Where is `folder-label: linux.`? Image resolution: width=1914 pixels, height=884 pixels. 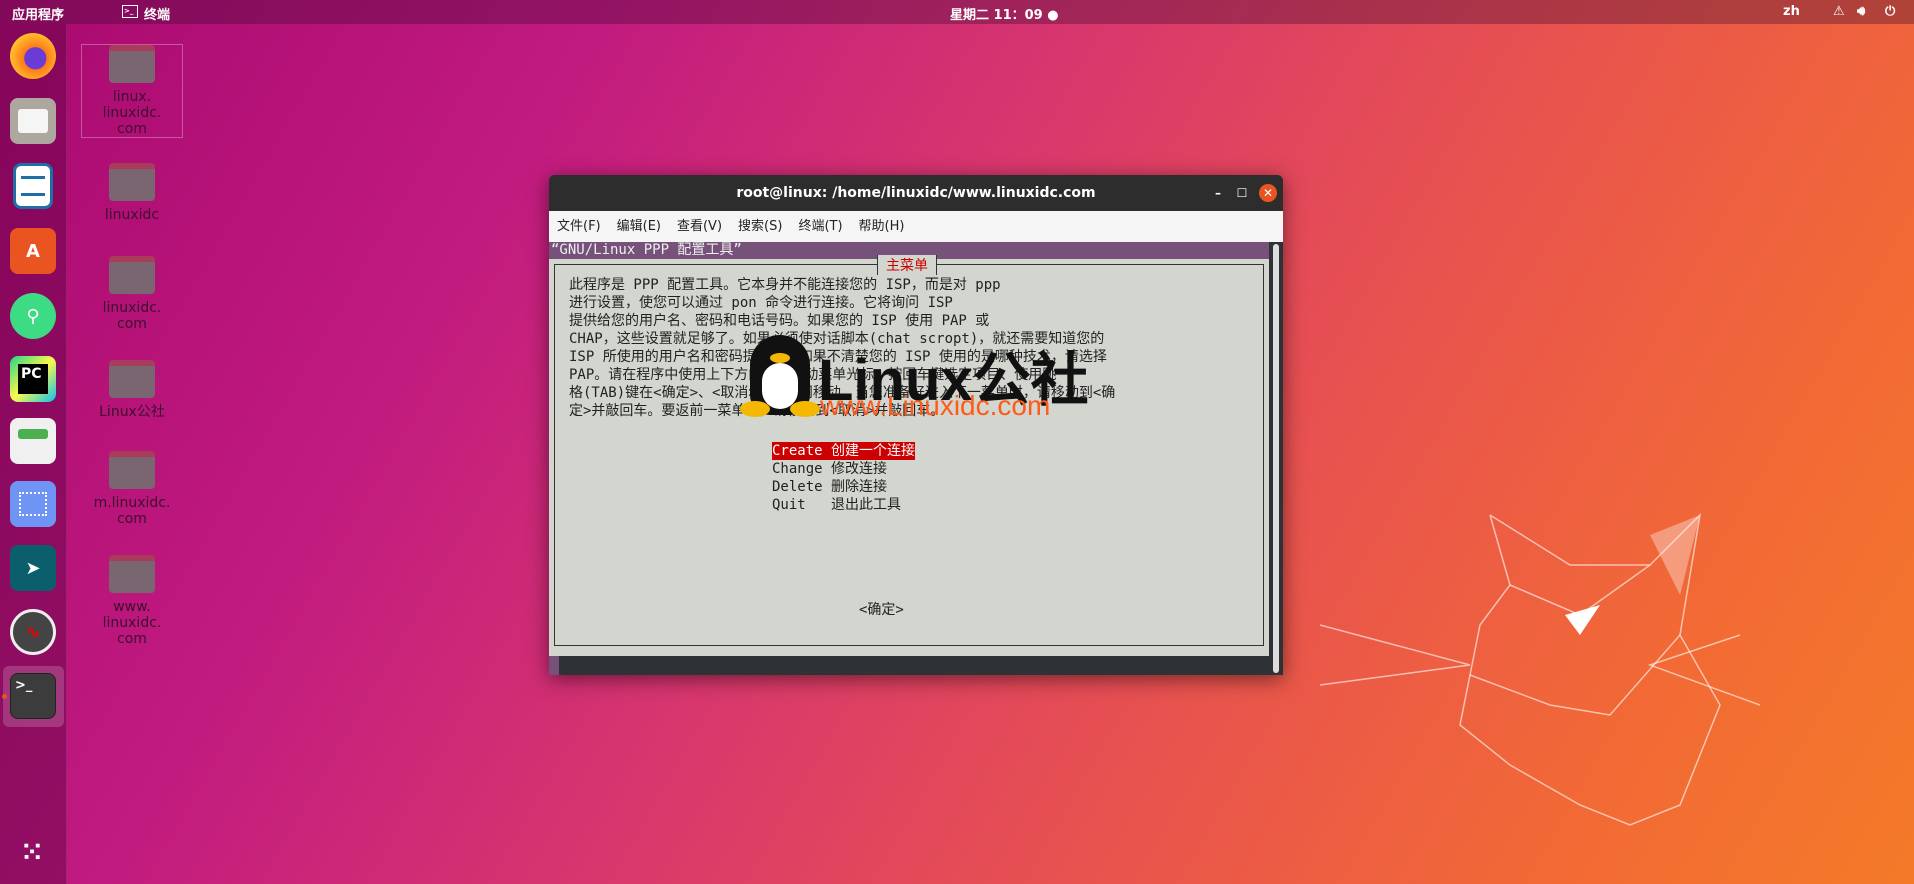
folder-label: linux. is located at coordinates (132, 97).